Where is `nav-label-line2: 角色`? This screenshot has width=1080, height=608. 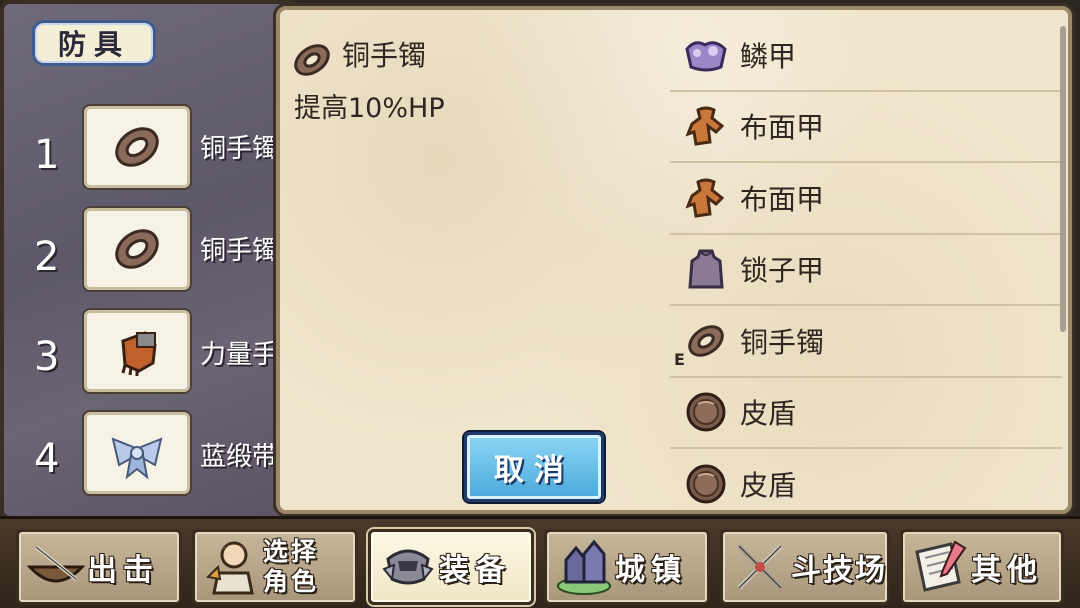
nav-label-line2: 角色 is located at coordinates (291, 581).